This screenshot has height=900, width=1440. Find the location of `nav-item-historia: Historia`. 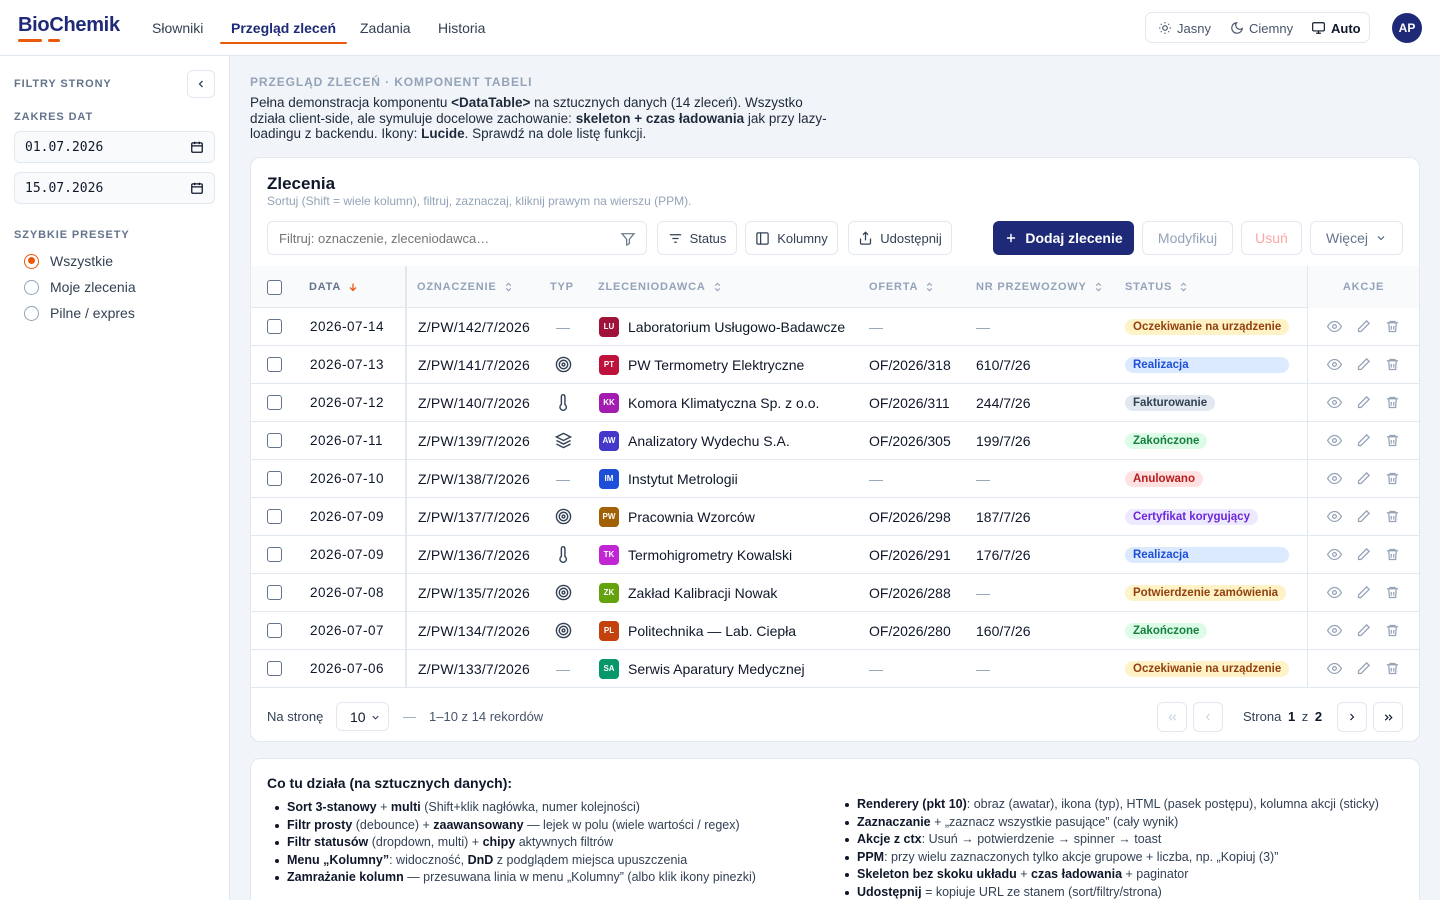

nav-item-historia: Historia is located at coordinates (461, 28).